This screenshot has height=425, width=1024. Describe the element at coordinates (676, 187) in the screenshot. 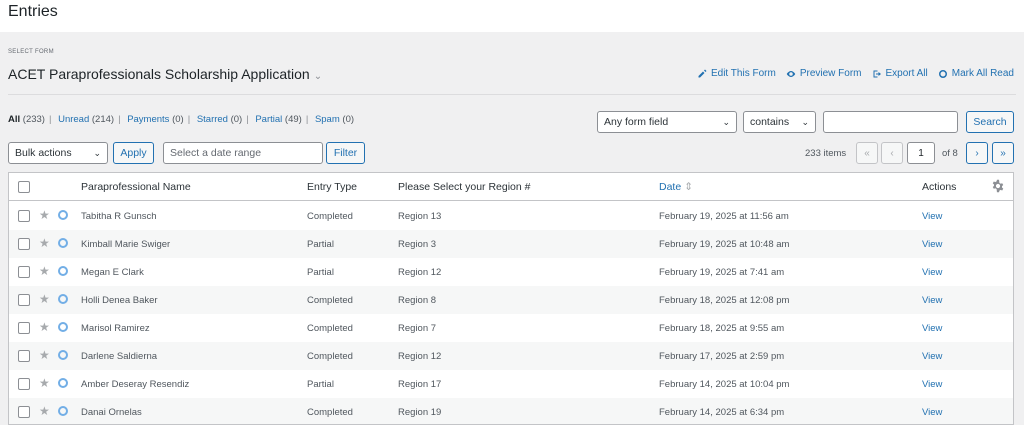

I see `col-date: Date ⇕` at that location.